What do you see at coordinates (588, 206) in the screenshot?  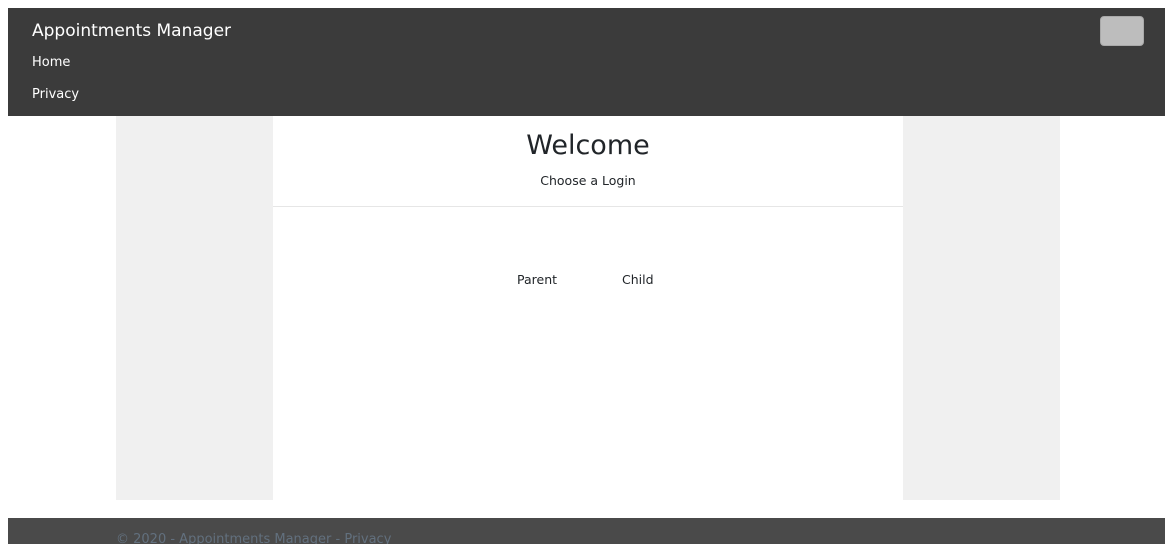 I see `divider` at bounding box center [588, 206].